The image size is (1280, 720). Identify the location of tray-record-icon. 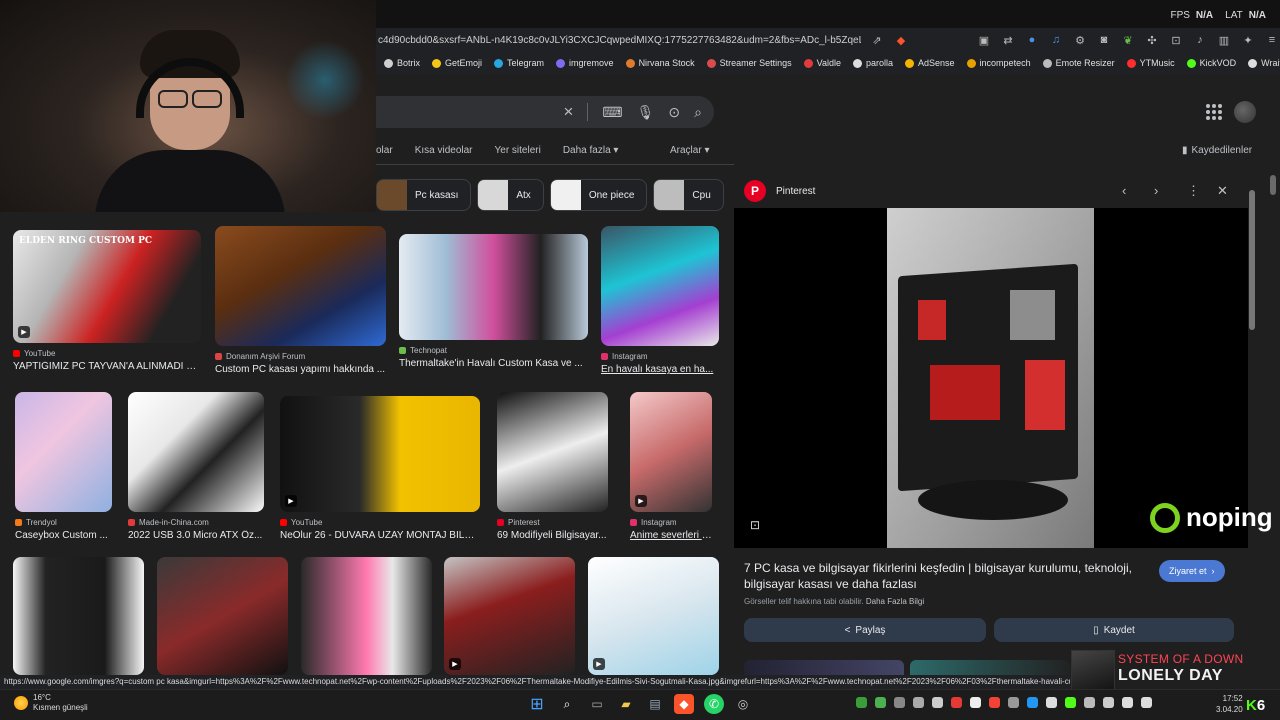
(994, 702).